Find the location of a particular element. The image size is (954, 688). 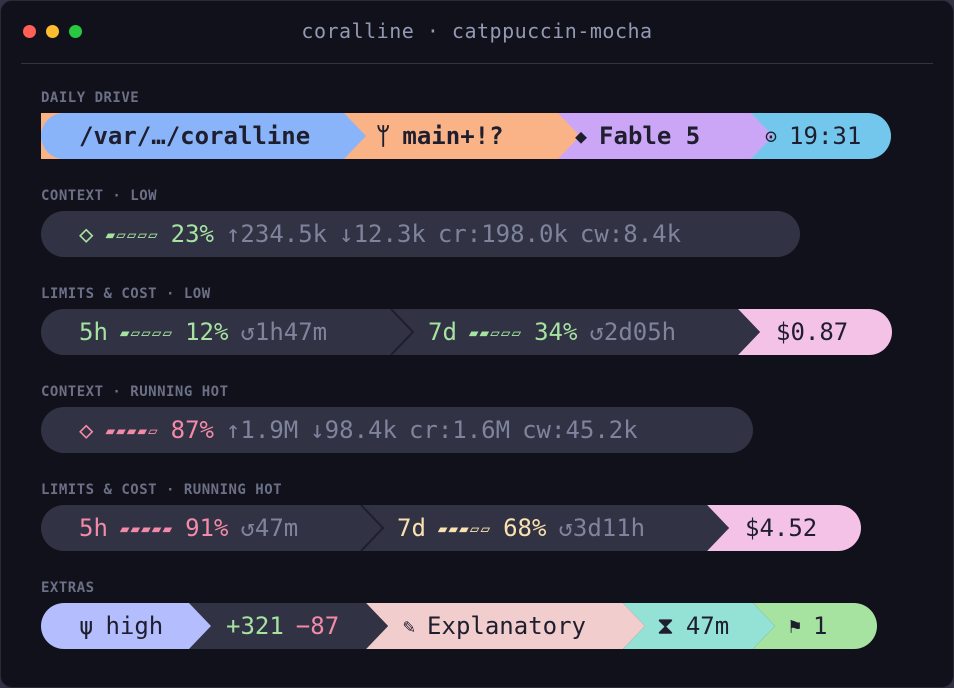

section-label-context-hot: CONTEXT · RUNNING HOT is located at coordinates (135, 392).